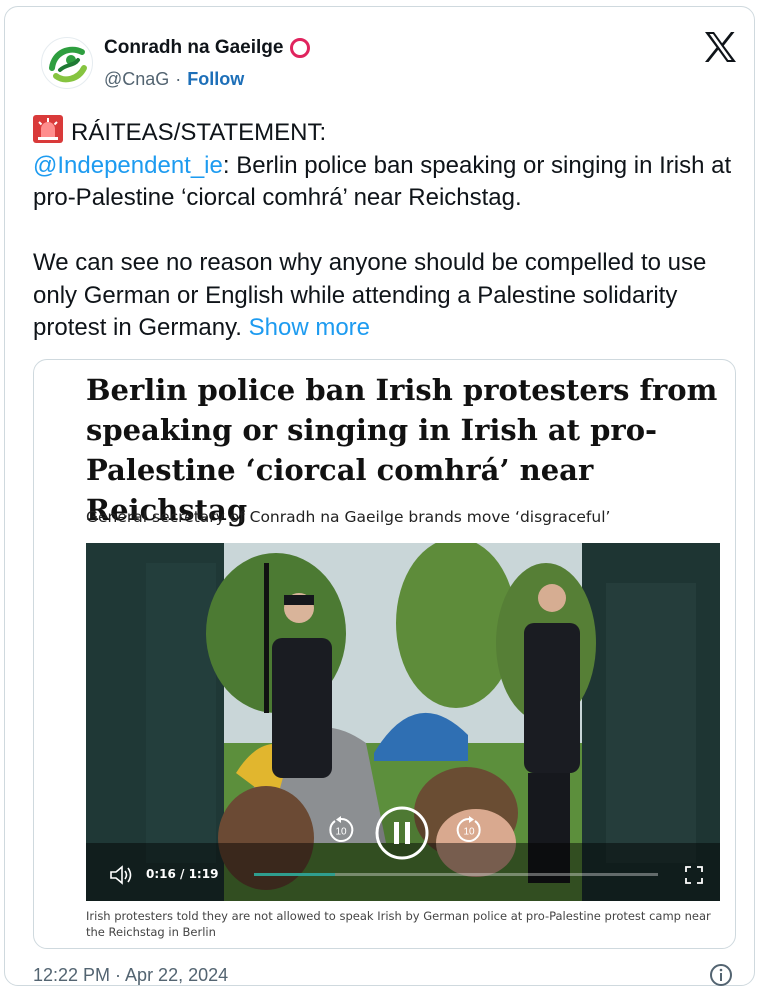 Image resolution: width=763 pixels, height=990 pixels. Describe the element at coordinates (128, 165) in the screenshot. I see `mention-link: @Independent_ie` at that location.